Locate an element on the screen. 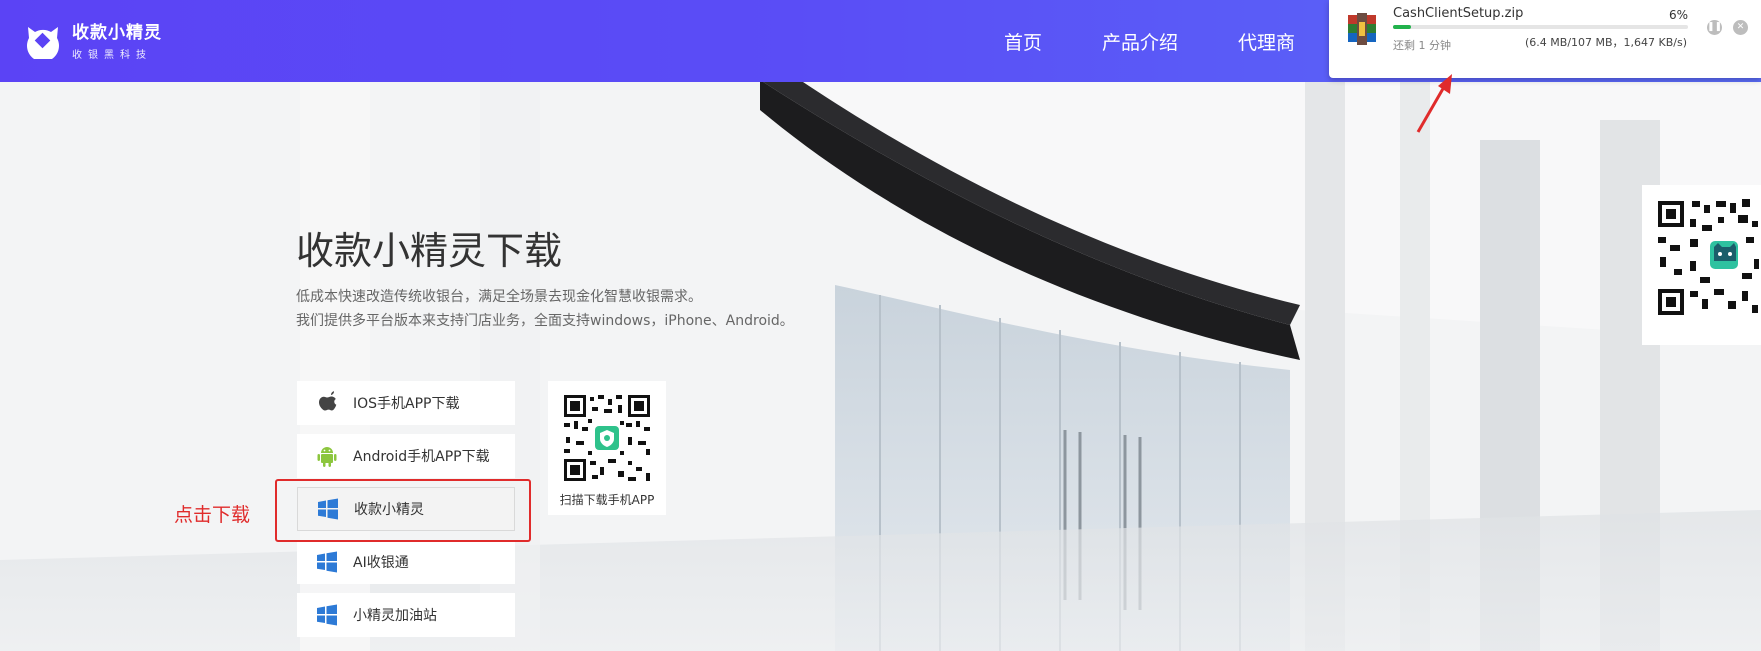  nav-products: 产品介绍 is located at coordinates (1140, 41).